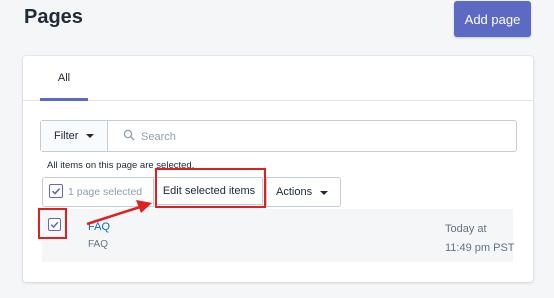 The height and width of the screenshot is (298, 554). What do you see at coordinates (64, 99) in the screenshot?
I see `tab-active-underline` at bounding box center [64, 99].